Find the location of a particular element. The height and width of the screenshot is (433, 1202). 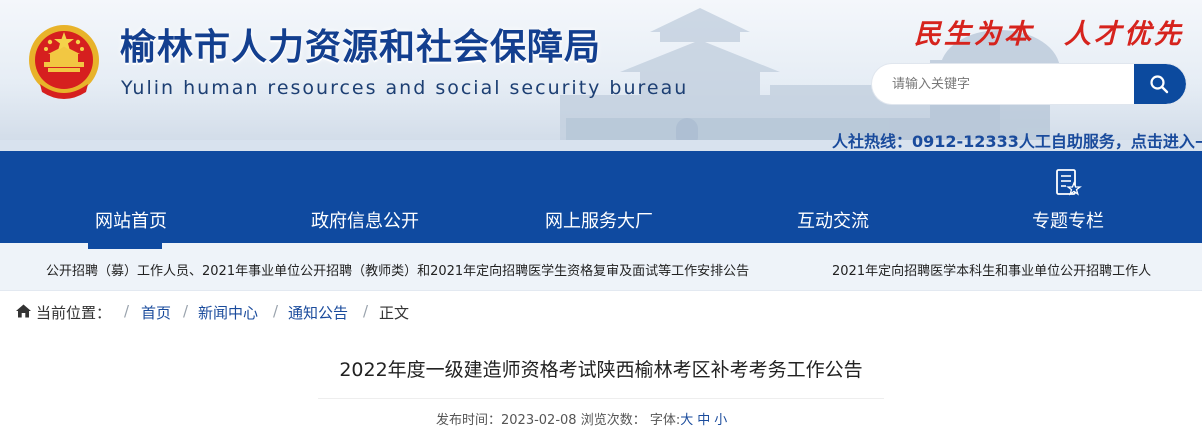

article-title: 2022年度一级建造师资格考试陕西榆林考区补考考务工作公告 is located at coordinates (601, 370).